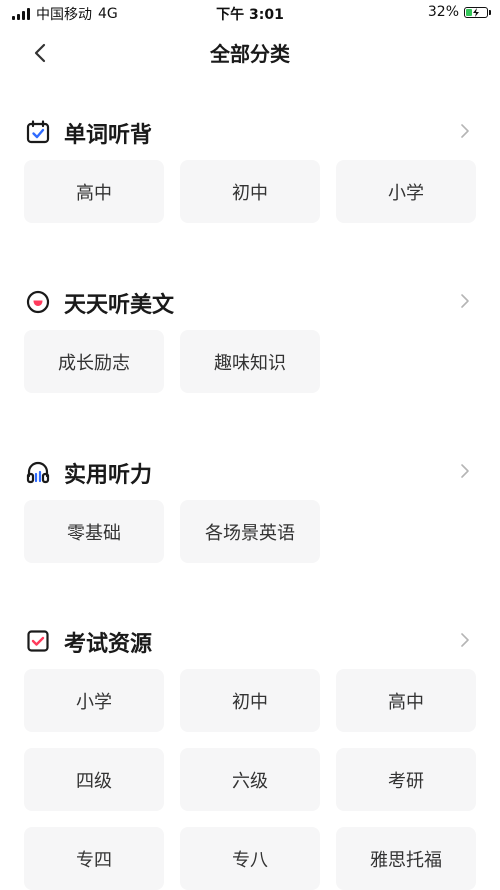  I want to click on category-chip: 成长励志, so click(94, 361).